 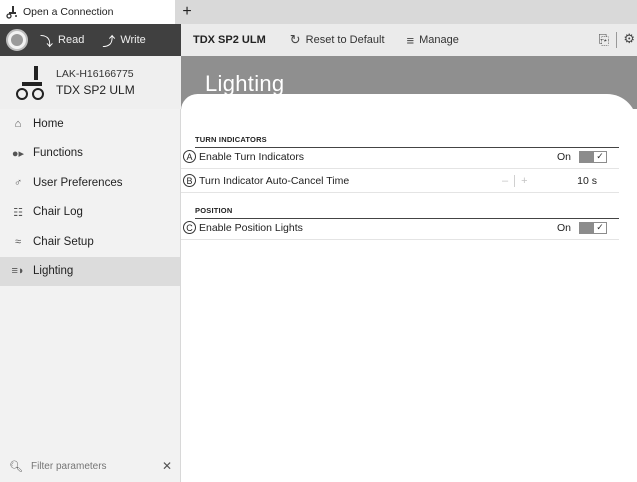 I want to click on settings-icon: ⚙, so click(x=629, y=39).